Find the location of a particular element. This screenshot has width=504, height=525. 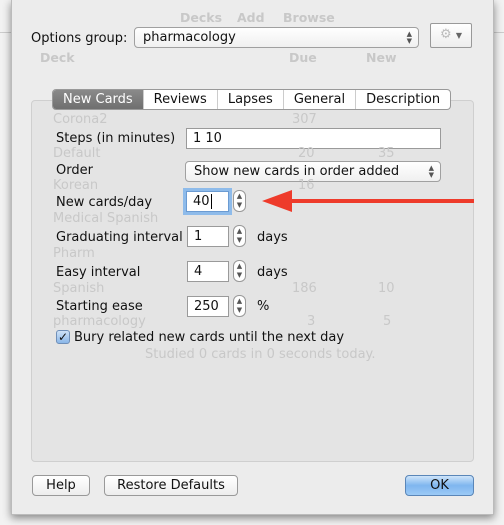

graduating-interval-label: Graduating interval is located at coordinates (119, 237).